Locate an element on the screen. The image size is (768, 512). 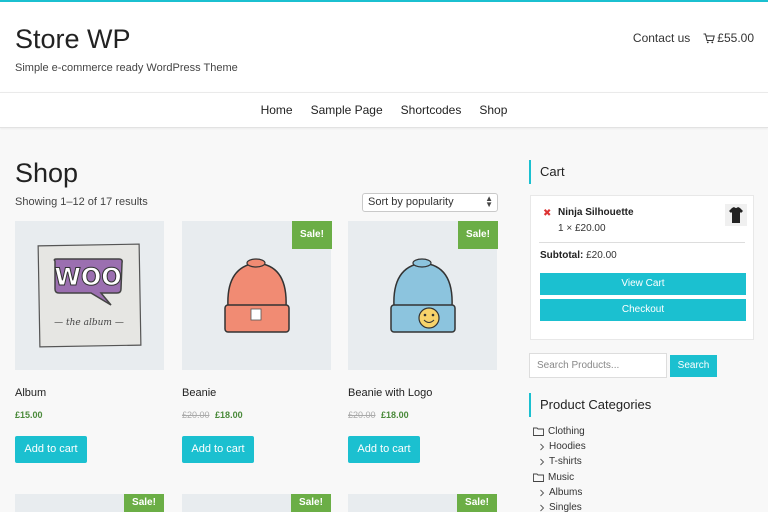
category-item-t-shirts: T-shirts is located at coordinates (560, 461).